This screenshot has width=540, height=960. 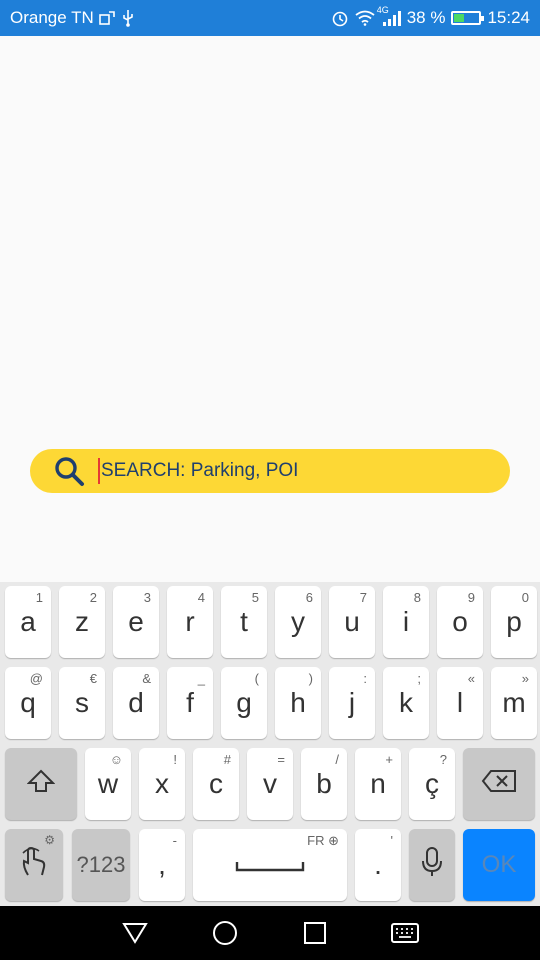 I want to click on key-main-label: w, so click(x=108, y=783).